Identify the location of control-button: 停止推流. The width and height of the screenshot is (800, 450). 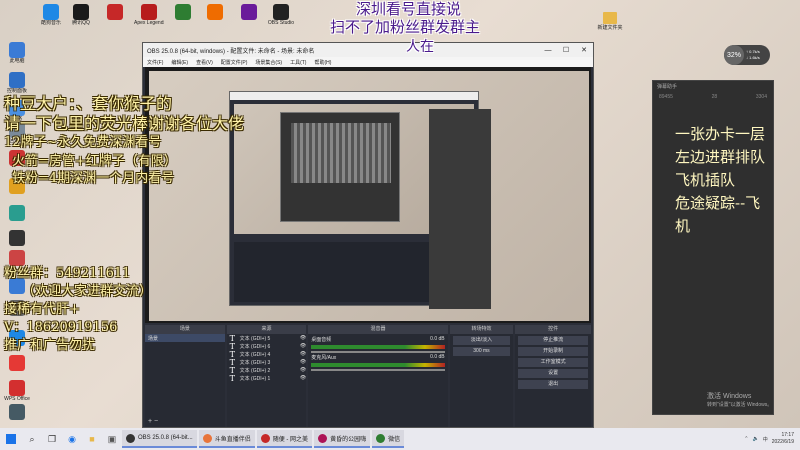
(553, 340).